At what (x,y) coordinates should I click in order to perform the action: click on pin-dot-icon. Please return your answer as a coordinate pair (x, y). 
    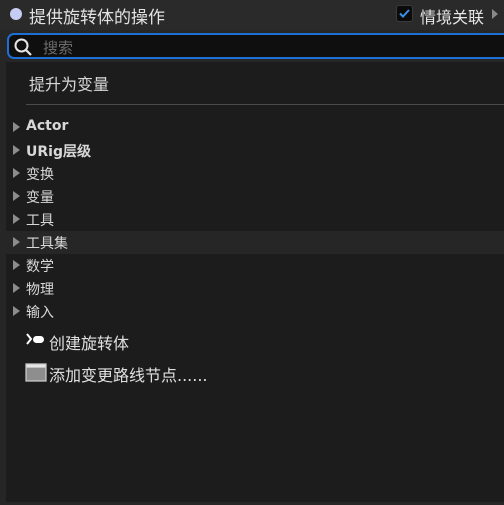
    Looking at the image, I should click on (16, 14).